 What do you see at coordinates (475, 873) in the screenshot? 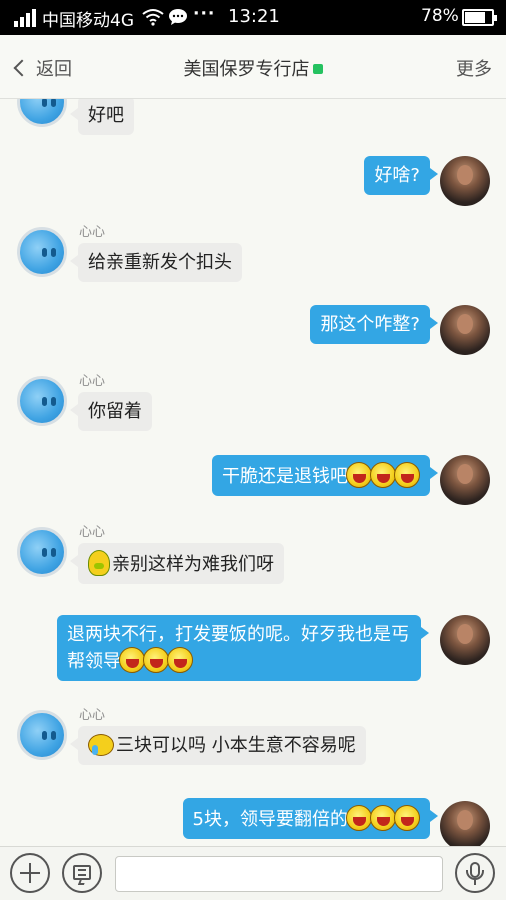
I see `microphone-icon` at bounding box center [475, 873].